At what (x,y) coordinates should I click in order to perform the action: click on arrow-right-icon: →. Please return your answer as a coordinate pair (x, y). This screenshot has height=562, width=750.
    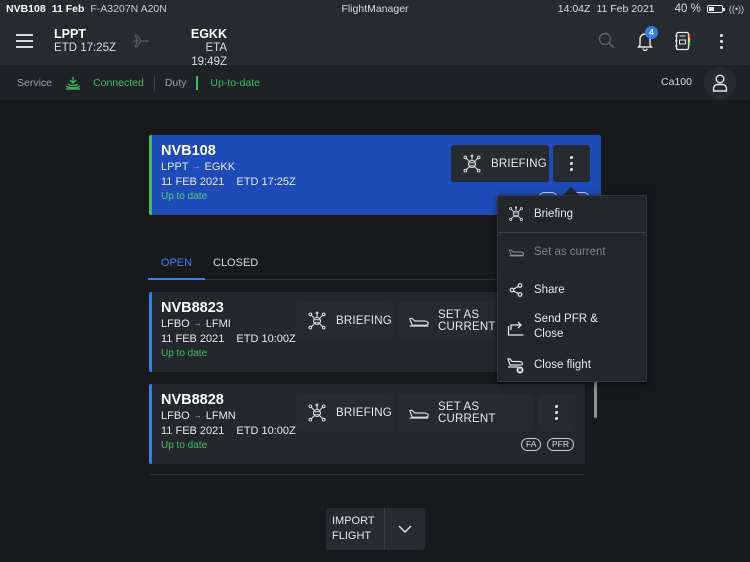
    Looking at the image, I should click on (196, 166).